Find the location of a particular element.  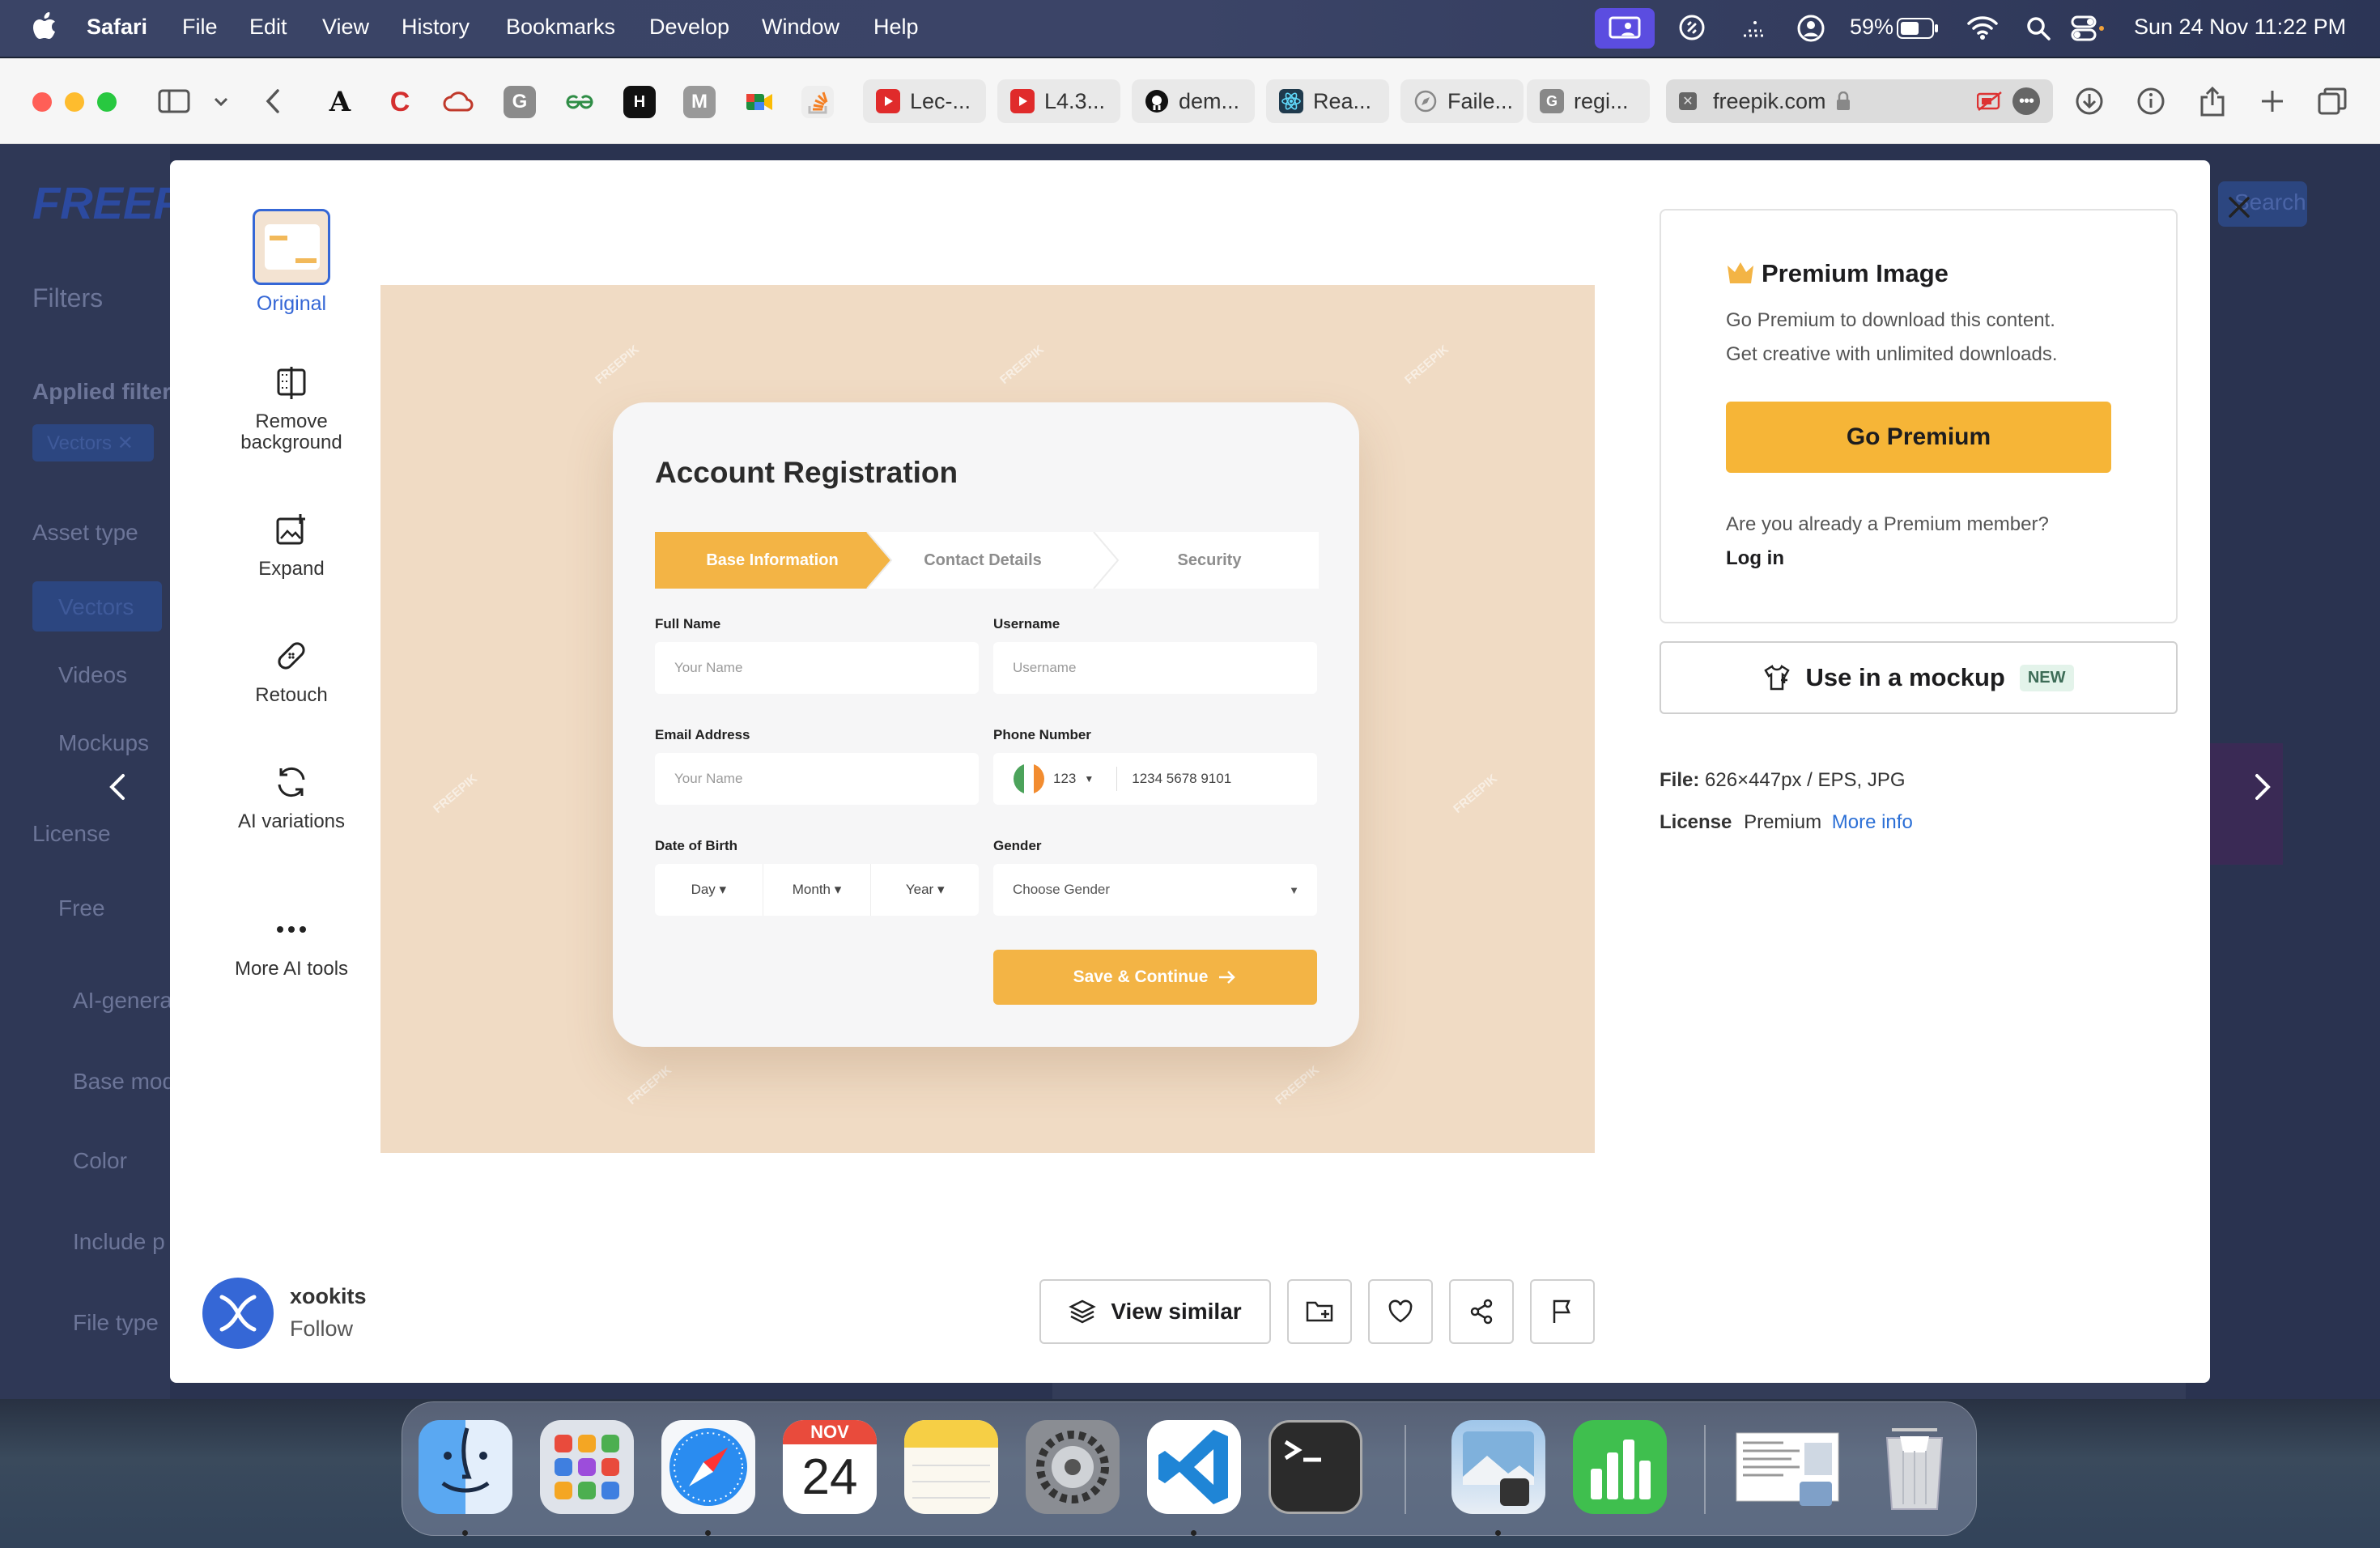

tool-retouch: Retouch is located at coordinates (291, 669).